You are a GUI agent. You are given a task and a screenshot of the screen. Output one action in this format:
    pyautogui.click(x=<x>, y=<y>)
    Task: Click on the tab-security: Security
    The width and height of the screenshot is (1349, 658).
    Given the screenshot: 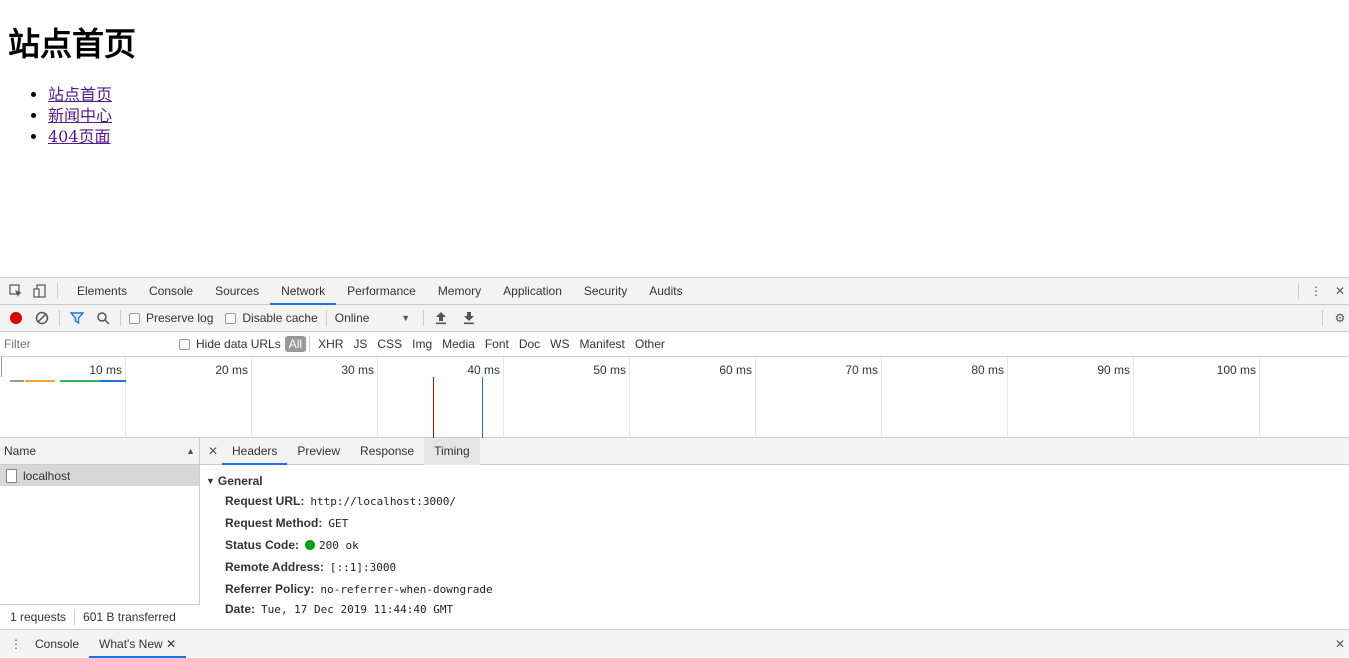 What is the action you would take?
    pyautogui.click(x=605, y=291)
    